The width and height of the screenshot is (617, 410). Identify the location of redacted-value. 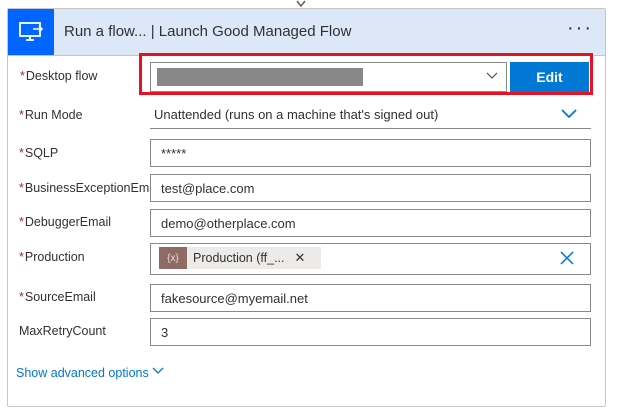
(260, 77).